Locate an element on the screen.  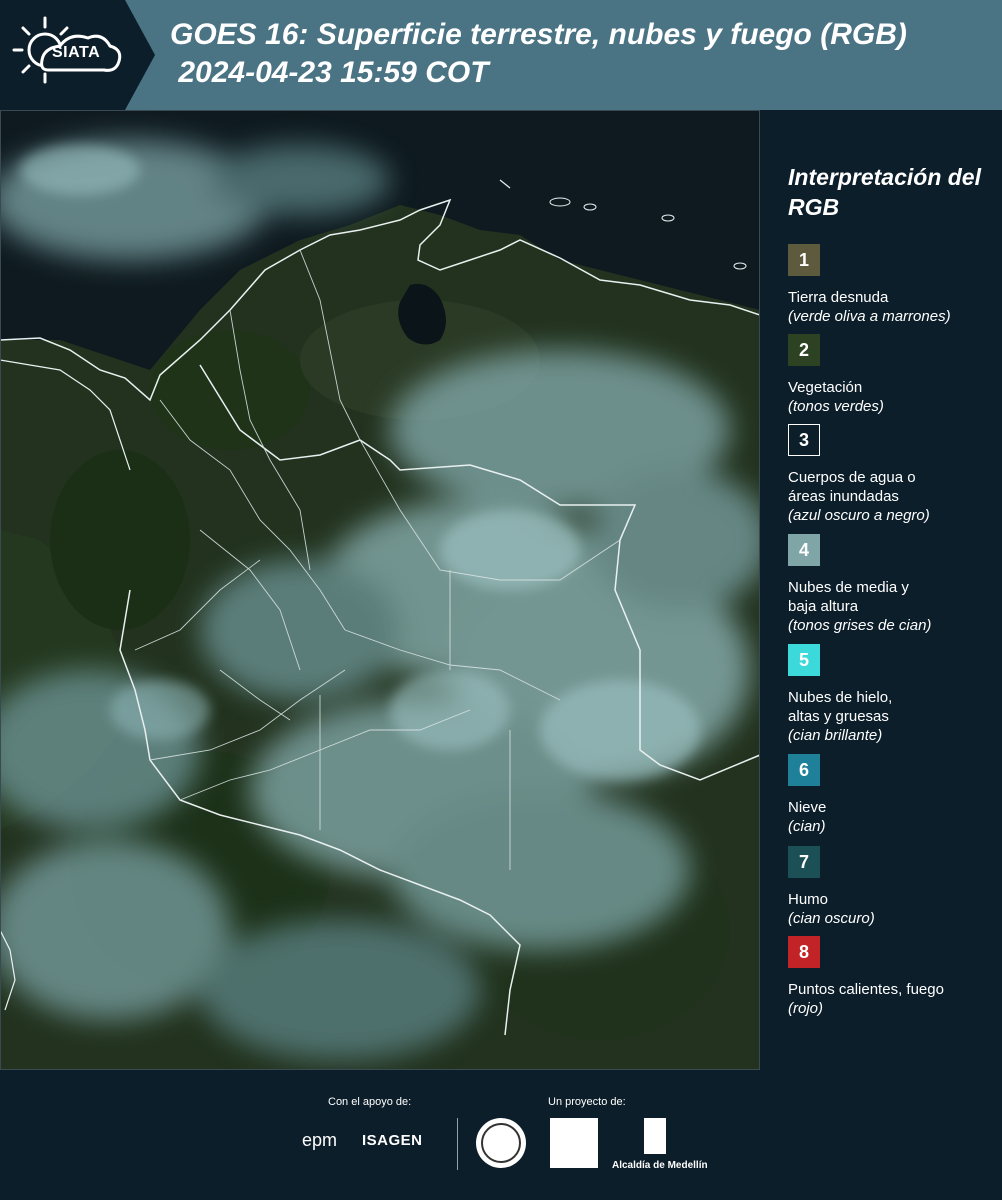
legend-desc: (rojo) is located at coordinates (806, 1008).